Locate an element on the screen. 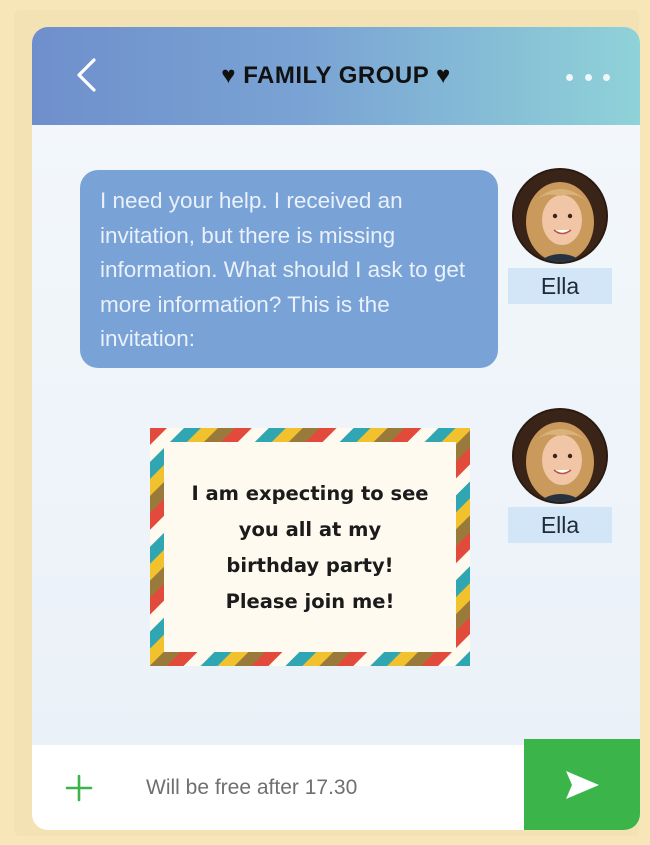 This screenshot has height=845, width=650. message-input is located at coordinates (331, 788).